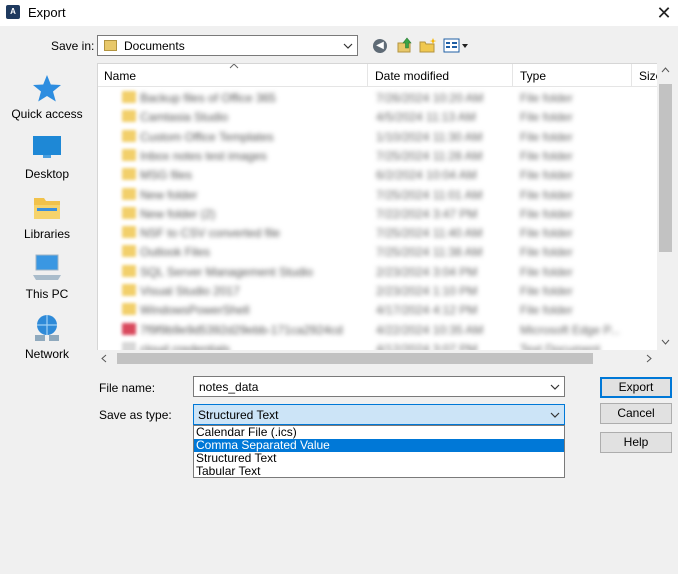 This screenshot has height=574, width=678. Describe the element at coordinates (636, 413) in the screenshot. I see `cancel-button: Cancel` at that location.